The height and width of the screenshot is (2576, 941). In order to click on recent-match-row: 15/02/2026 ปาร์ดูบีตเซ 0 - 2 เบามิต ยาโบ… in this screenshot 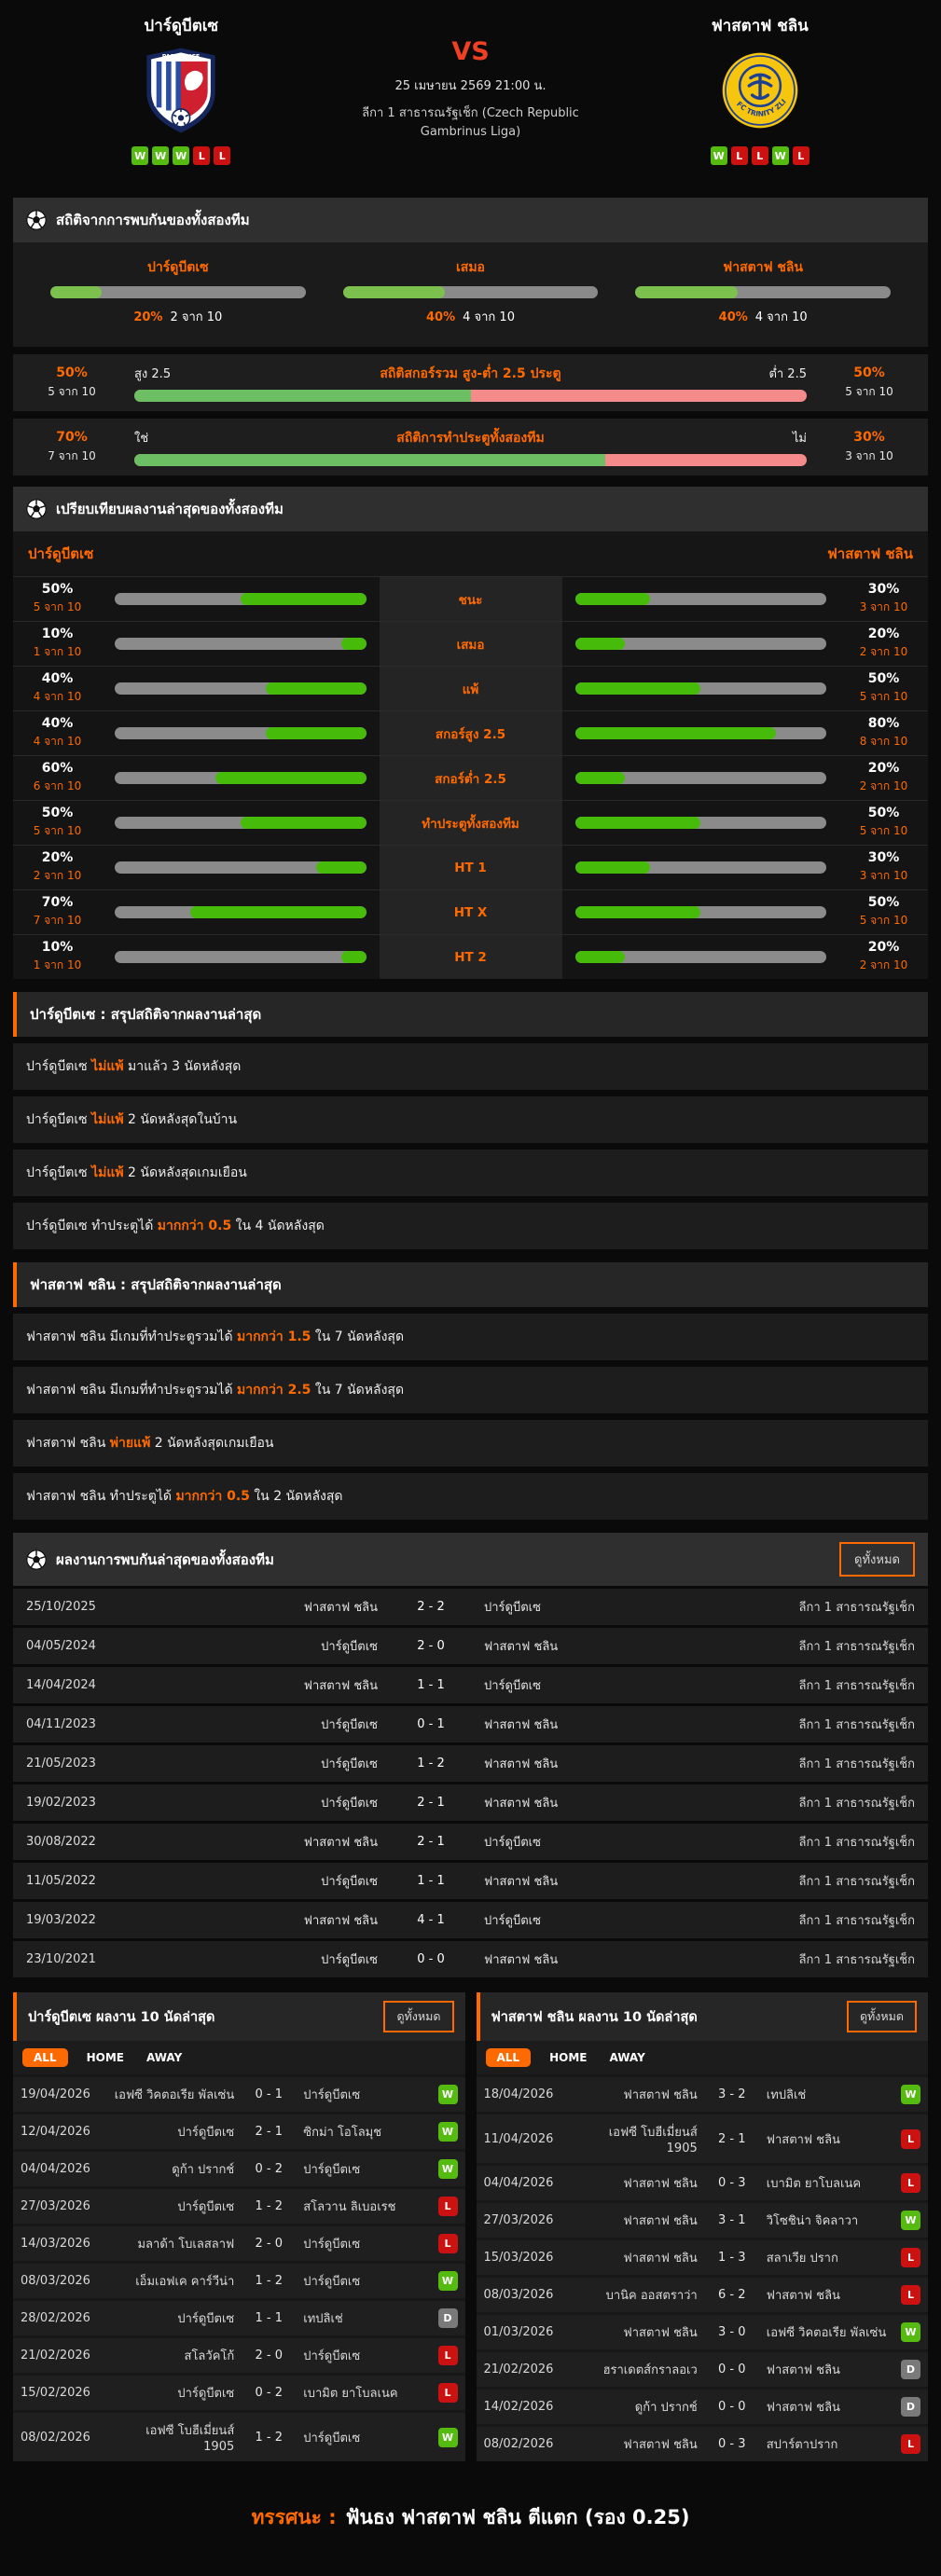, I will do `click(239, 2393)`.